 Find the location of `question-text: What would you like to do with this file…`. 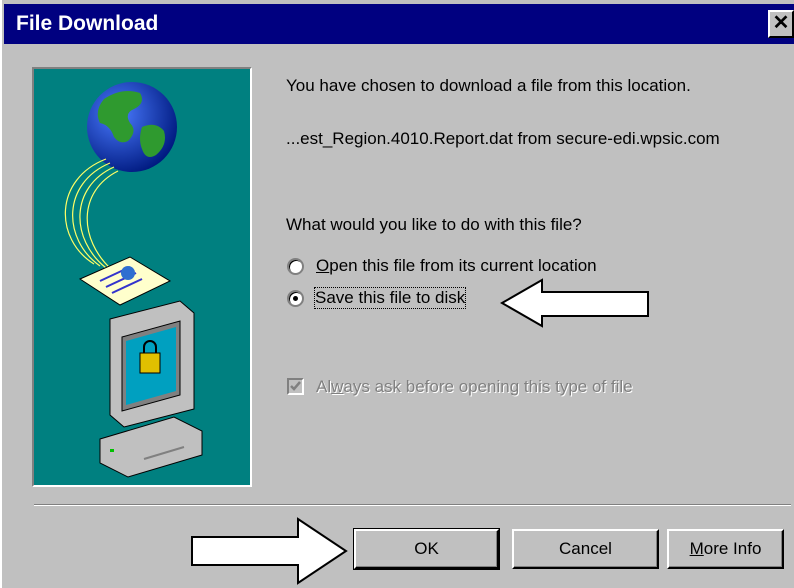

question-text: What would you like to do with this file… is located at coordinates (434, 224).